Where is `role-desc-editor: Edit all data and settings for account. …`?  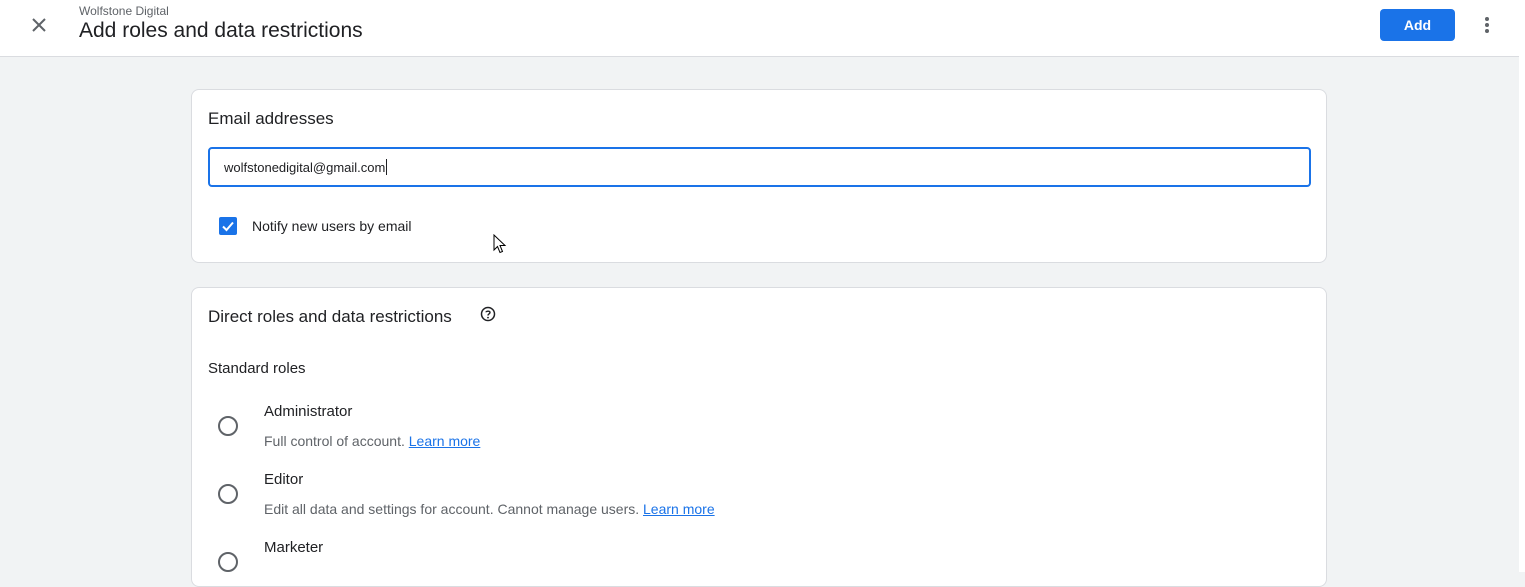 role-desc-editor: Edit all data and settings for account. … is located at coordinates (489, 509).